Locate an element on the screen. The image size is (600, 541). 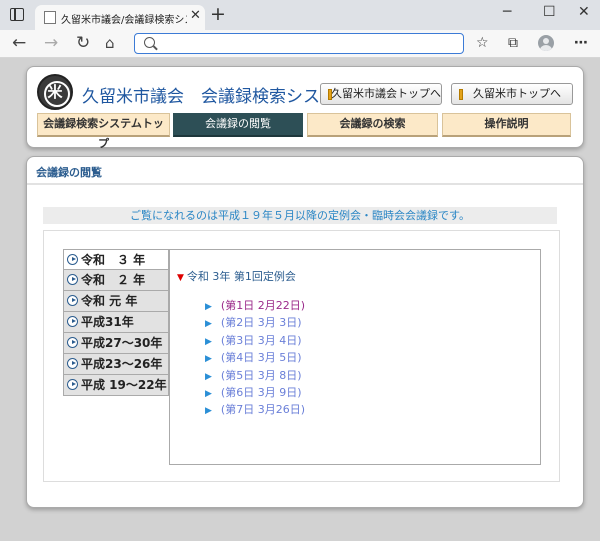
tab-close-icon: ✕ is located at coordinates (195, 16).